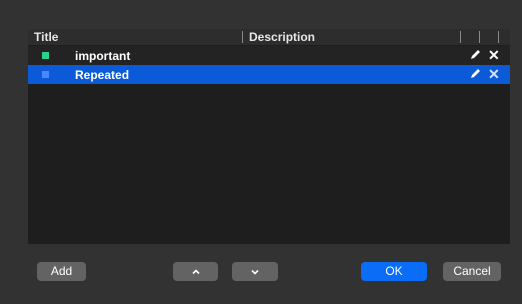 This screenshot has width=522, height=304. I want to click on tag-title: Repeated, so click(102, 75).